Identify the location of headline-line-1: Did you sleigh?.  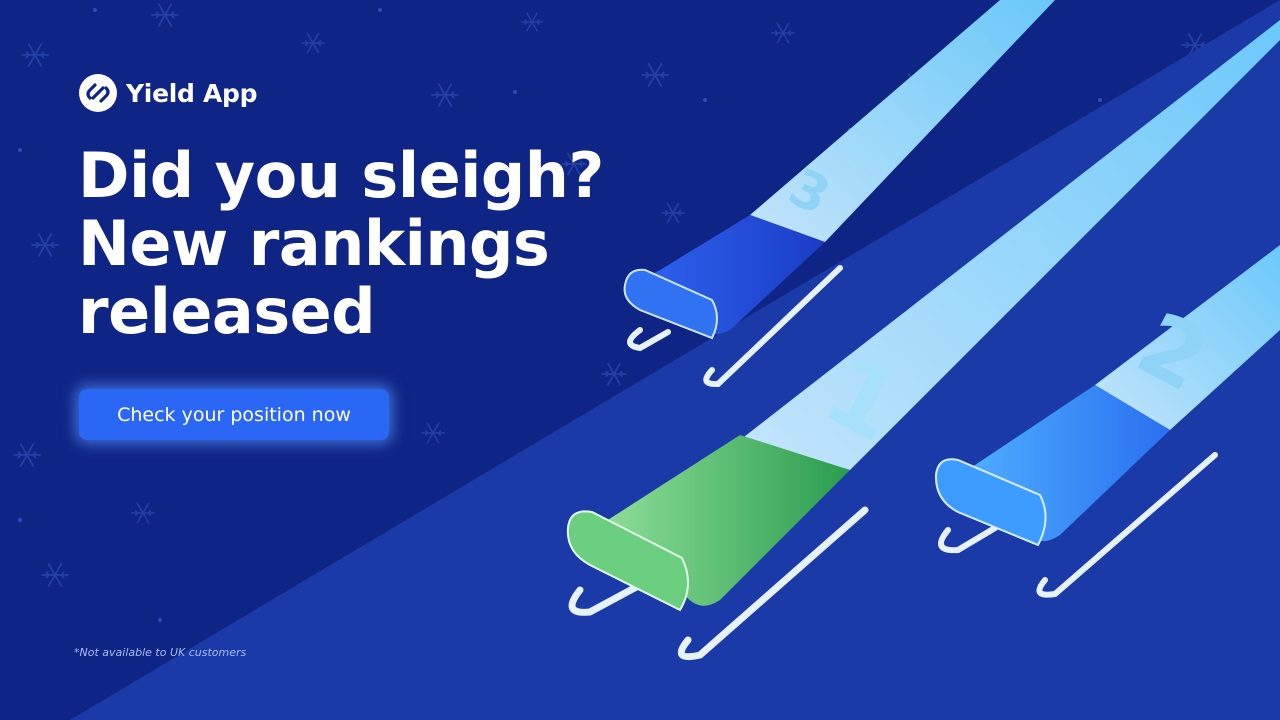
(341, 175).